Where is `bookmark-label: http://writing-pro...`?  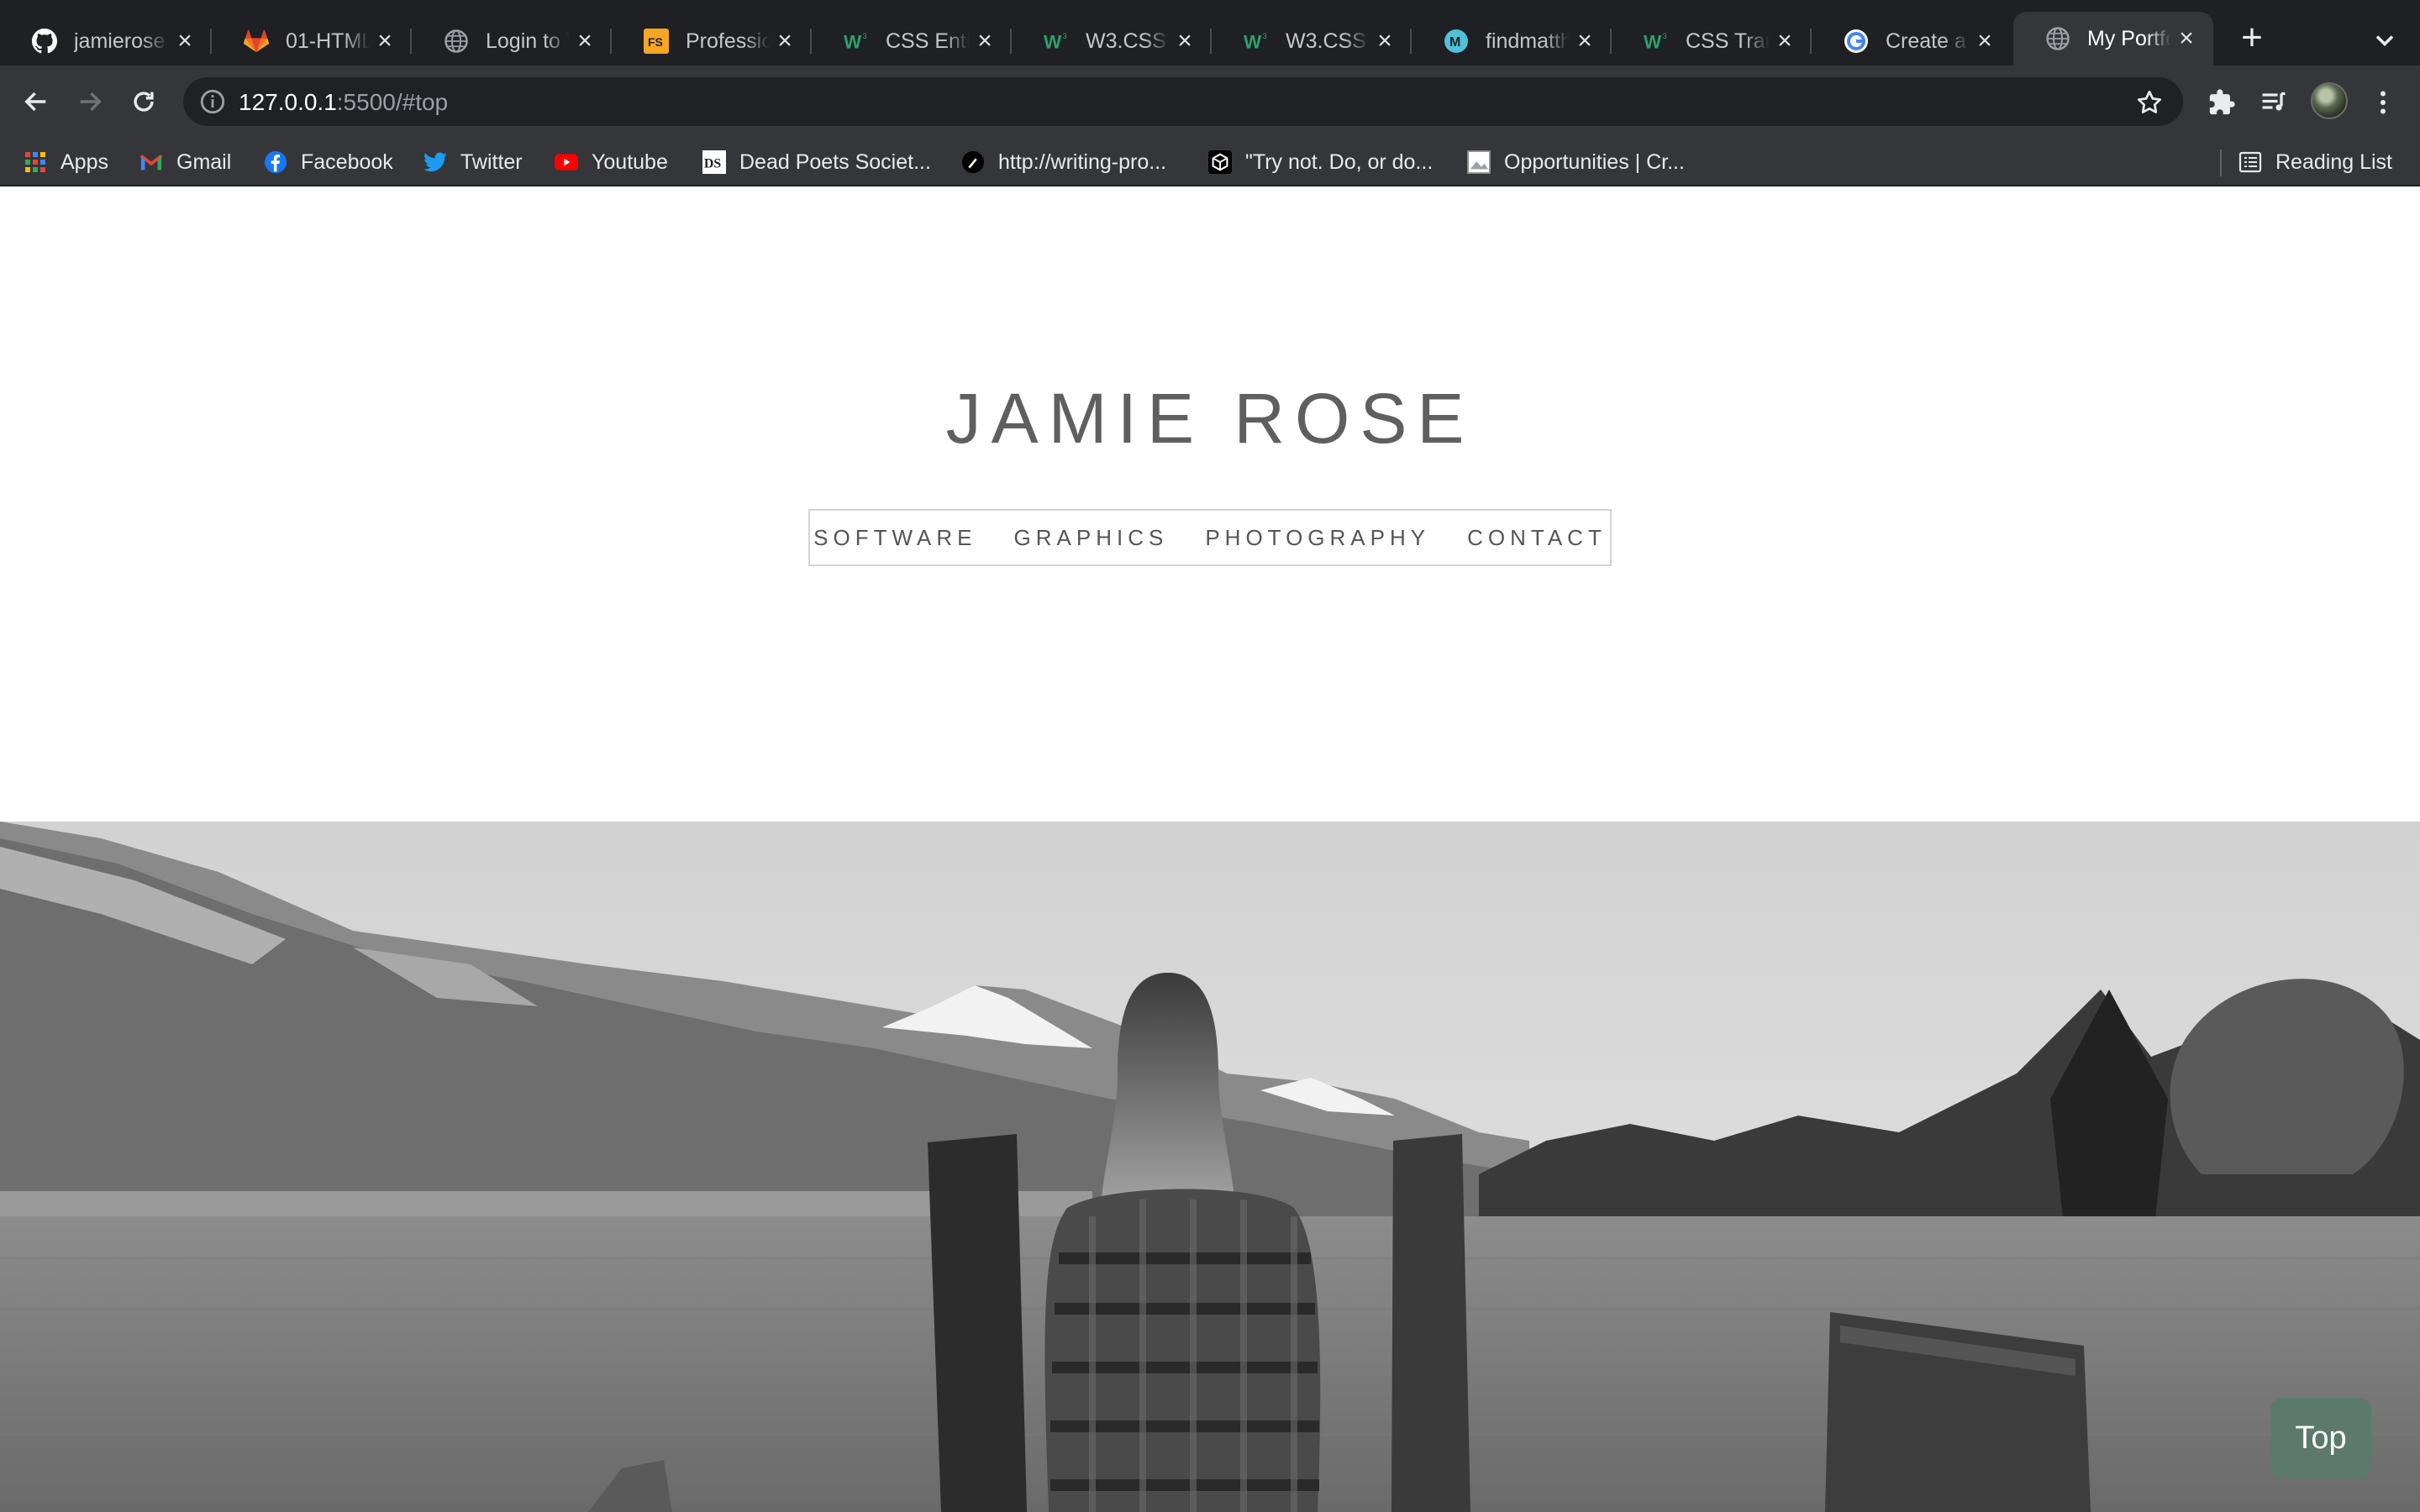
bookmark-label: http://writing-pro... is located at coordinates (1082, 162).